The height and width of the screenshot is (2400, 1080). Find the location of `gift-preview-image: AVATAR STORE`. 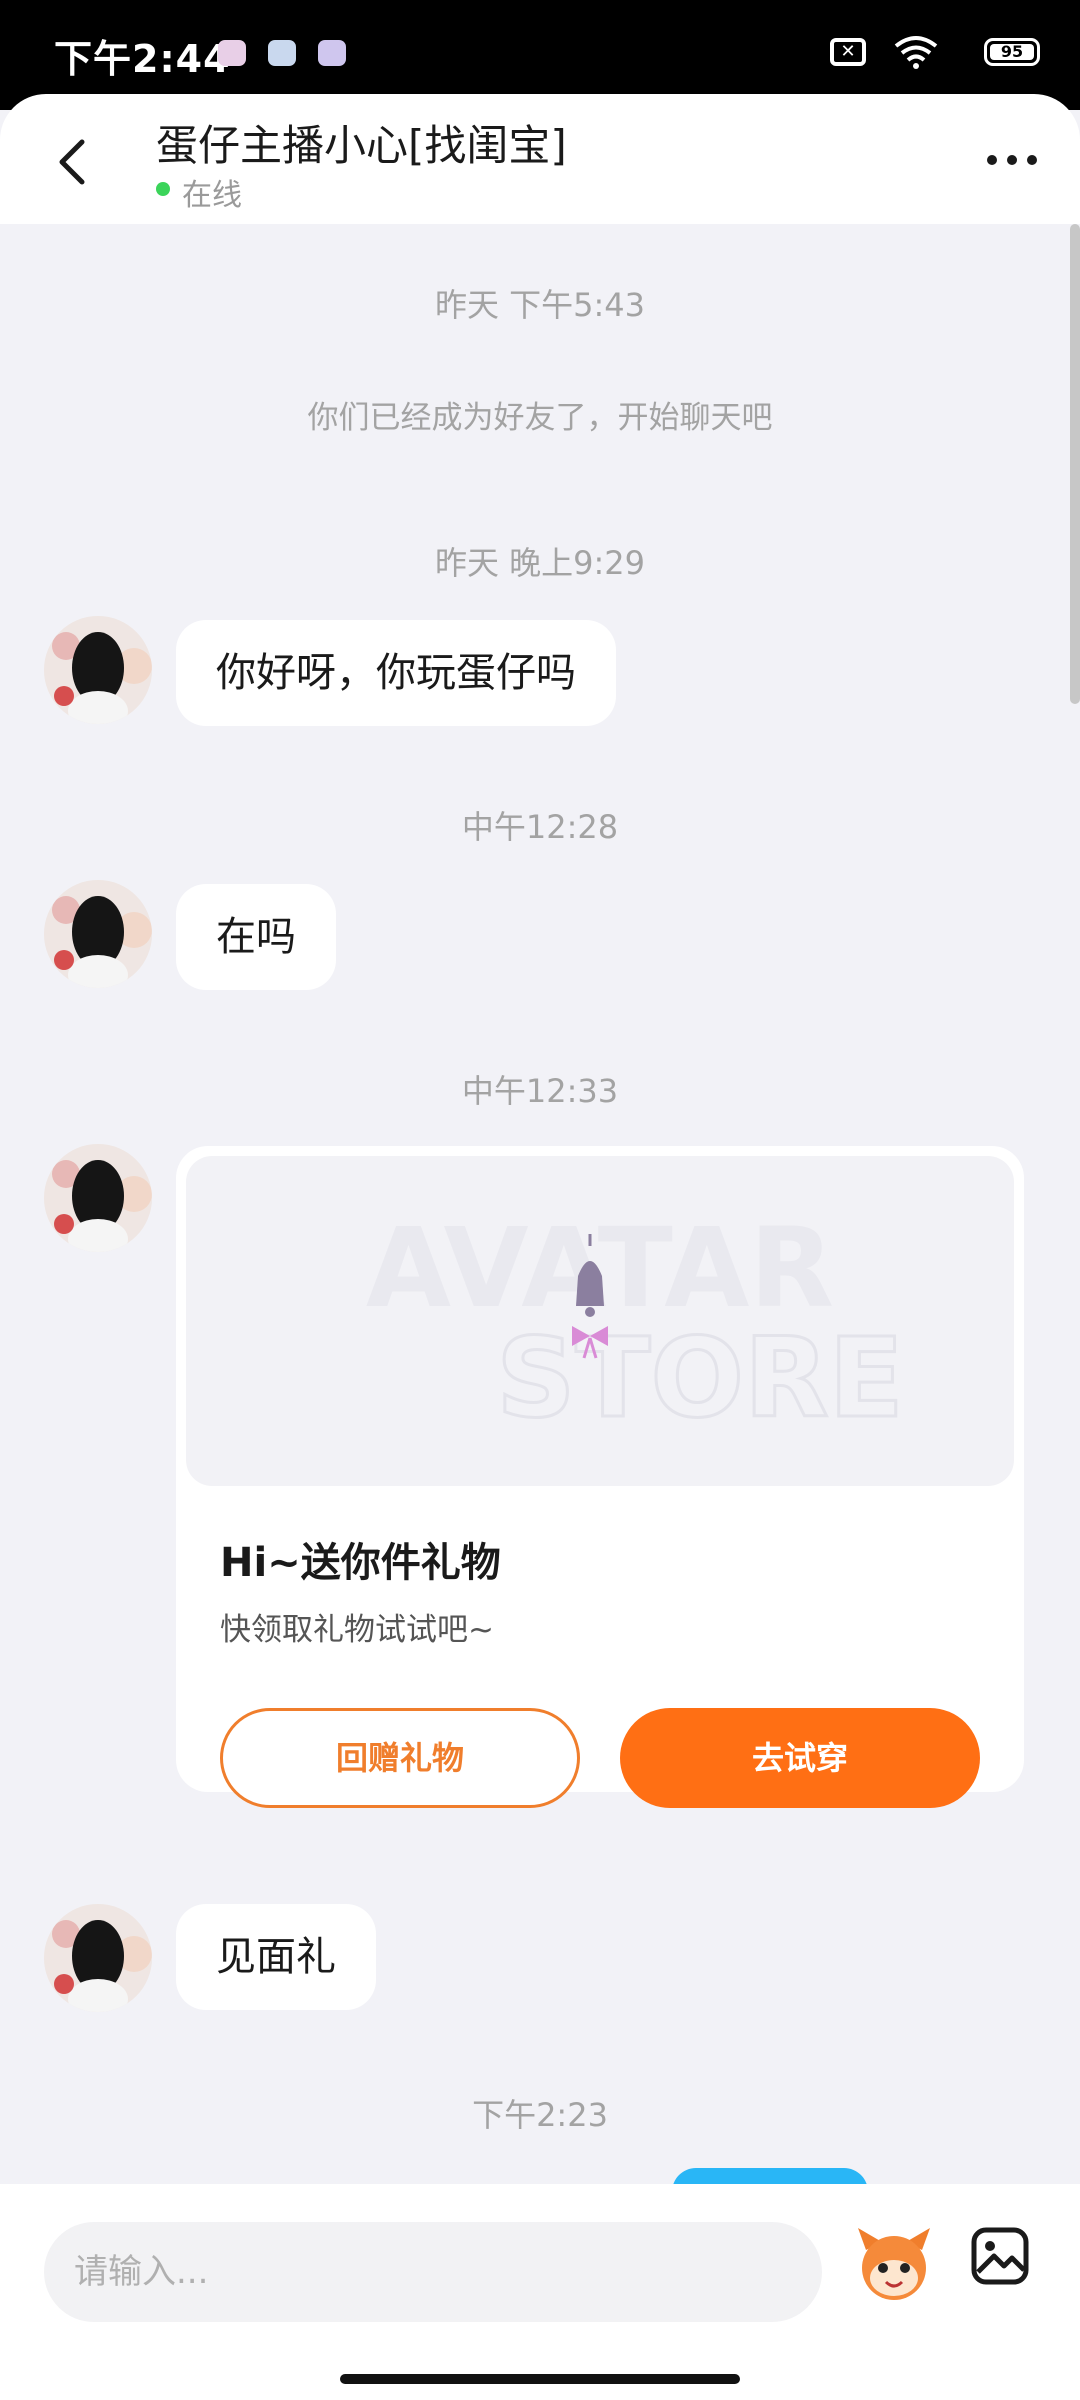

gift-preview-image: AVATAR STORE is located at coordinates (600, 1321).